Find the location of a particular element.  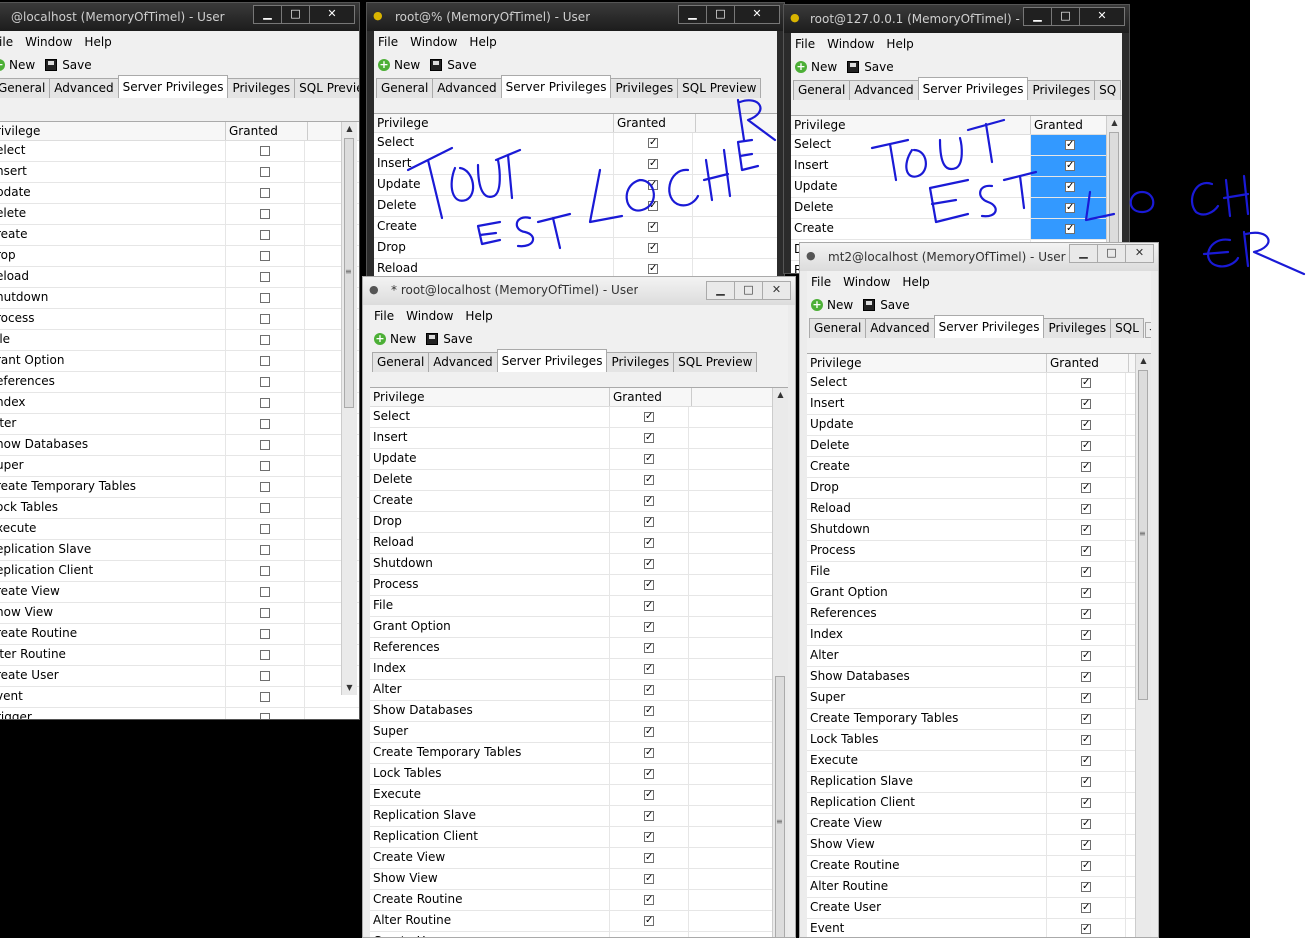

table-row: Create Temporary Tables ✓ is located at coordinates (979, 719).